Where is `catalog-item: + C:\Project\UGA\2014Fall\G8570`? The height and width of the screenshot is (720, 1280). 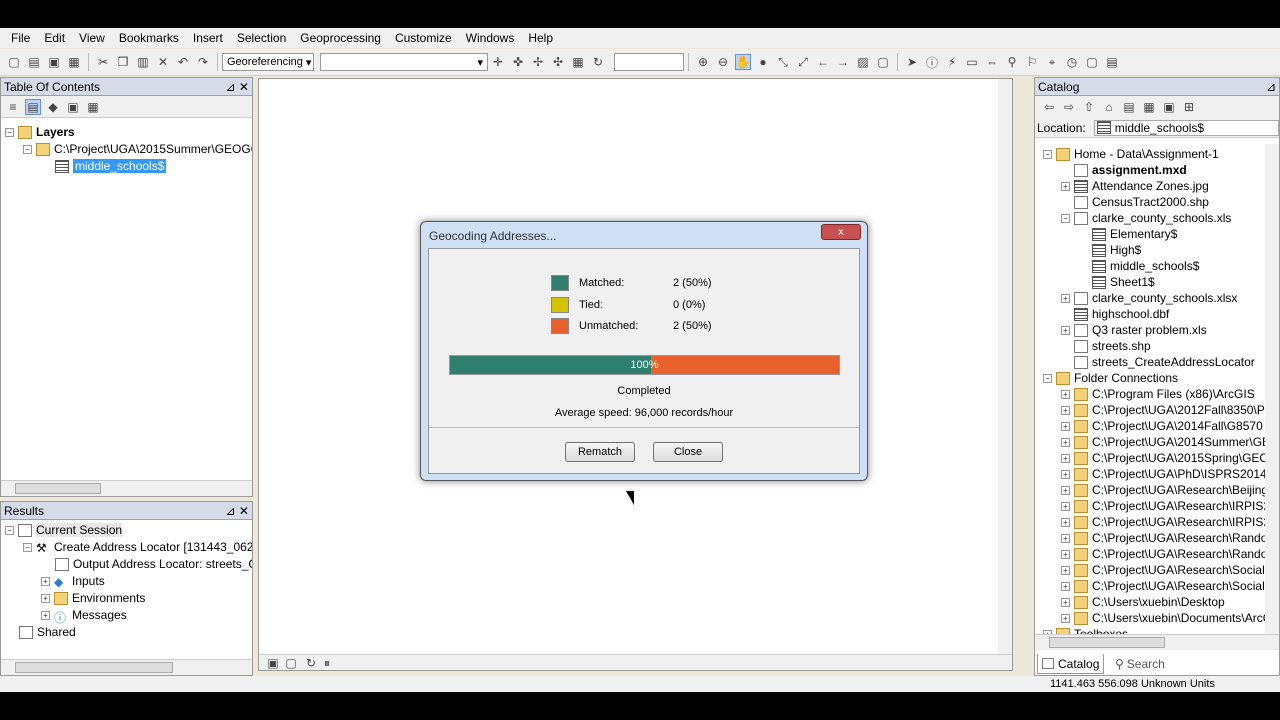 catalog-item: + C:\Project\UGA\2014Fall\G8570 is located at coordinates (1162, 426).